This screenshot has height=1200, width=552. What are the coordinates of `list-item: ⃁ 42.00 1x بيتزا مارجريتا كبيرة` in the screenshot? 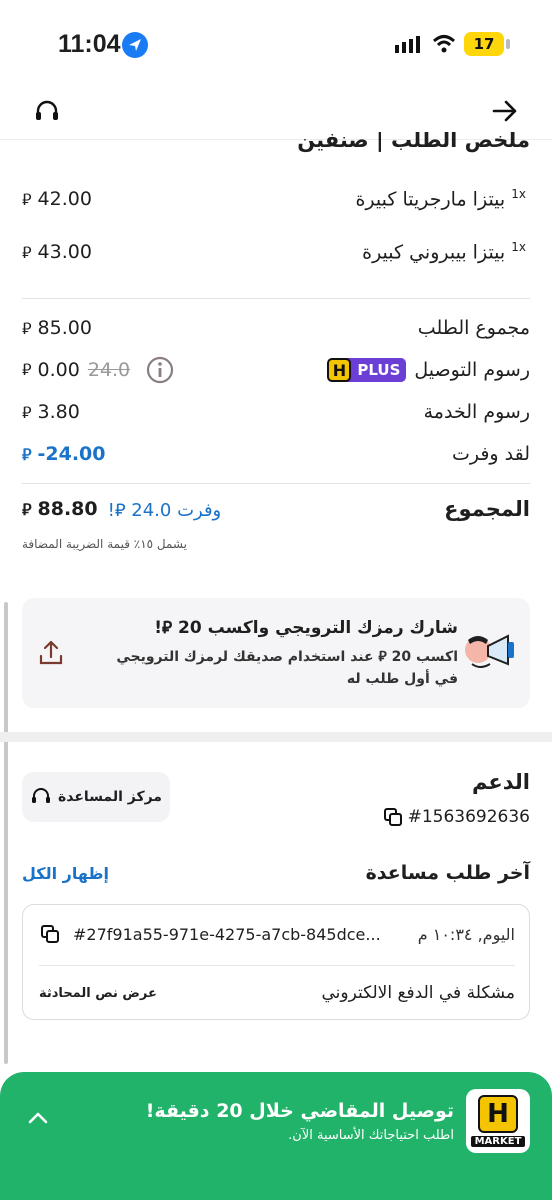 It's located at (276, 199).